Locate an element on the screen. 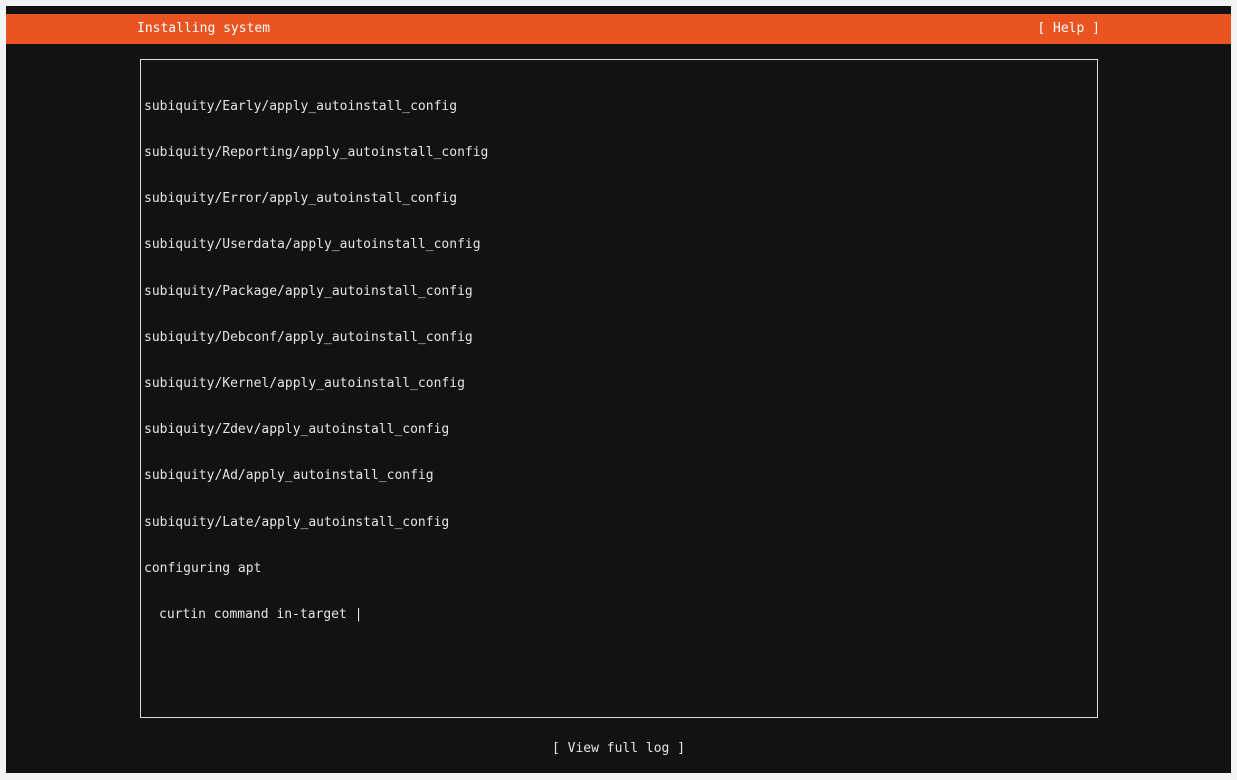 This screenshot has height=780, width=1237. log-line: subiquity/Error/apply_autoinstall_config is located at coordinates (301, 199).